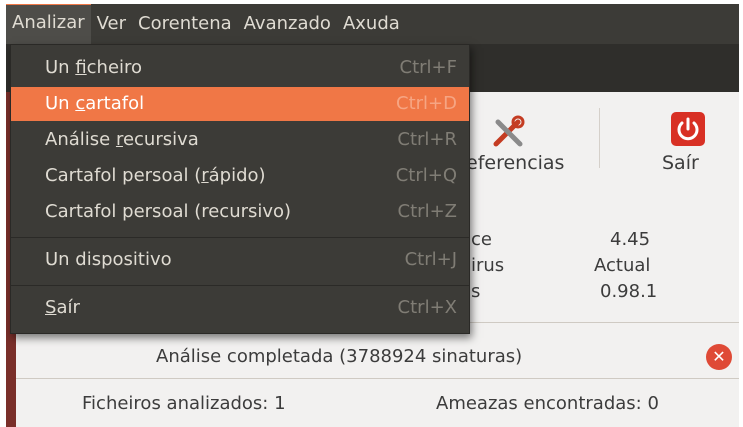 The image size is (743, 427). I want to click on shortcut-label: Ctrl+X, so click(427, 307).